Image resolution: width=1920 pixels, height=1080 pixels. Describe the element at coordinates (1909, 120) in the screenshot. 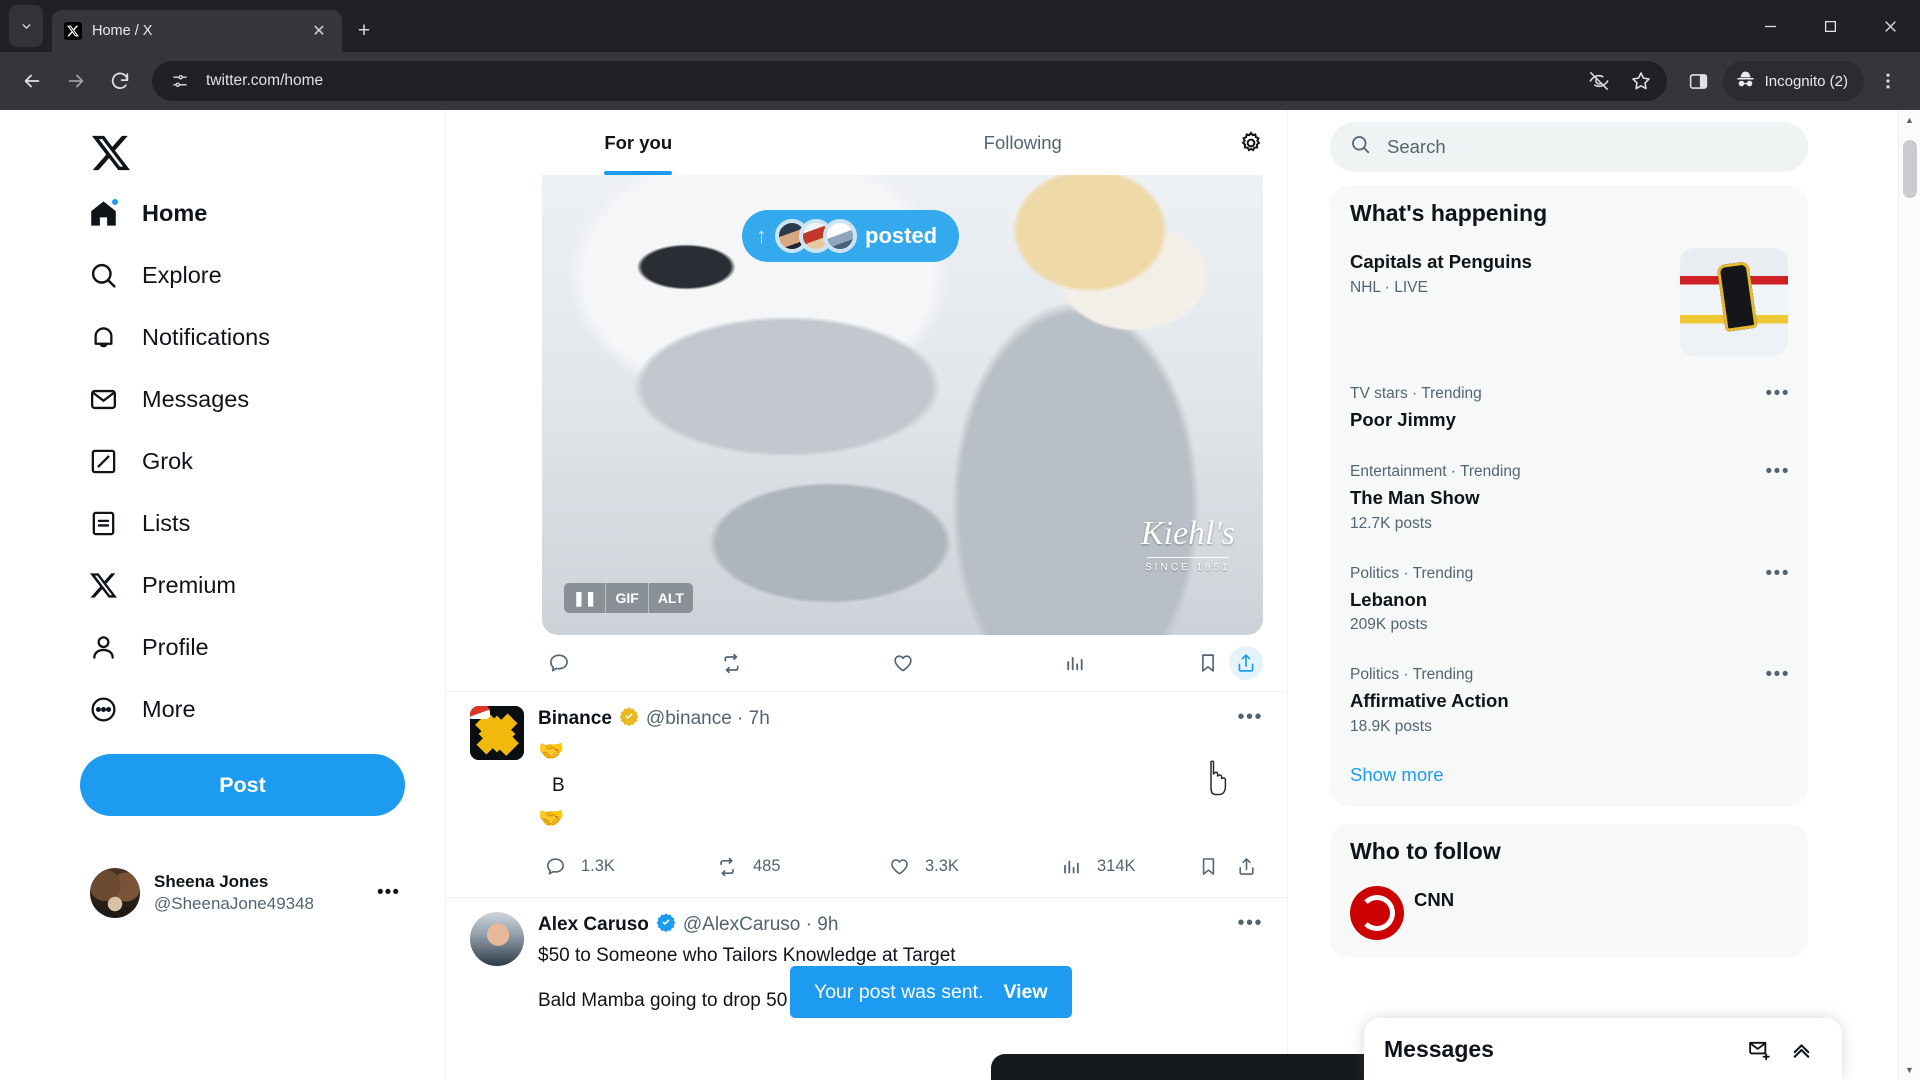

I see `scroll-up-arrow-icon: ▲` at that location.